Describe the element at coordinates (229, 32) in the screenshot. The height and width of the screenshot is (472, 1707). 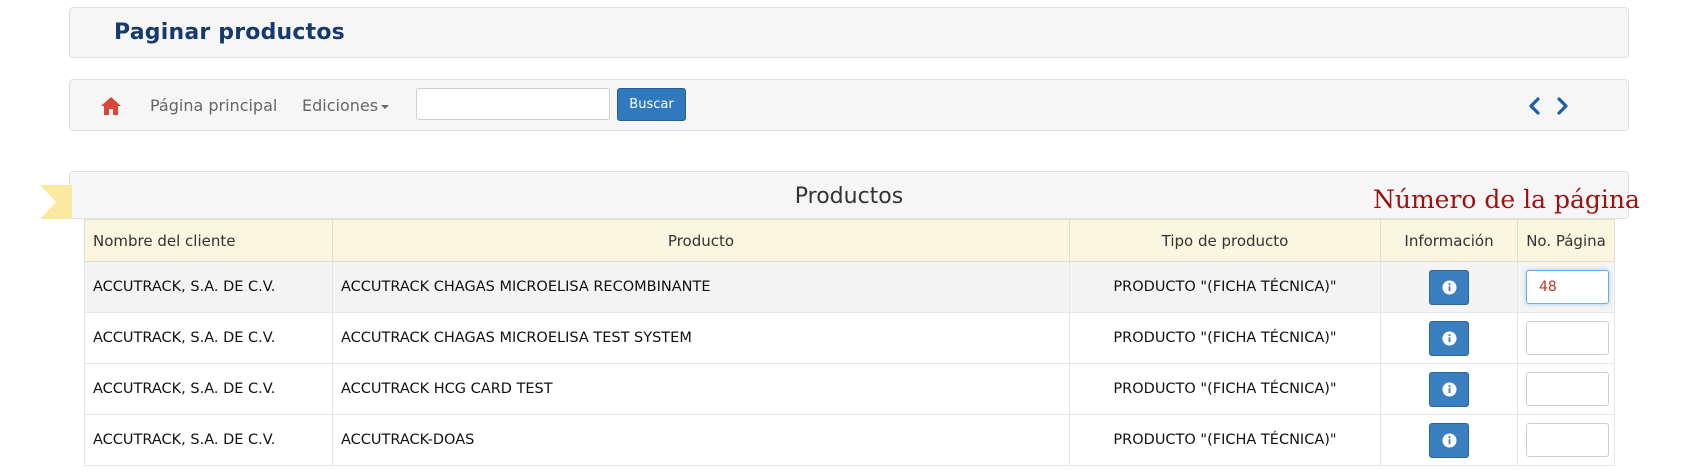
I see `page-title: Paginar productos` at that location.